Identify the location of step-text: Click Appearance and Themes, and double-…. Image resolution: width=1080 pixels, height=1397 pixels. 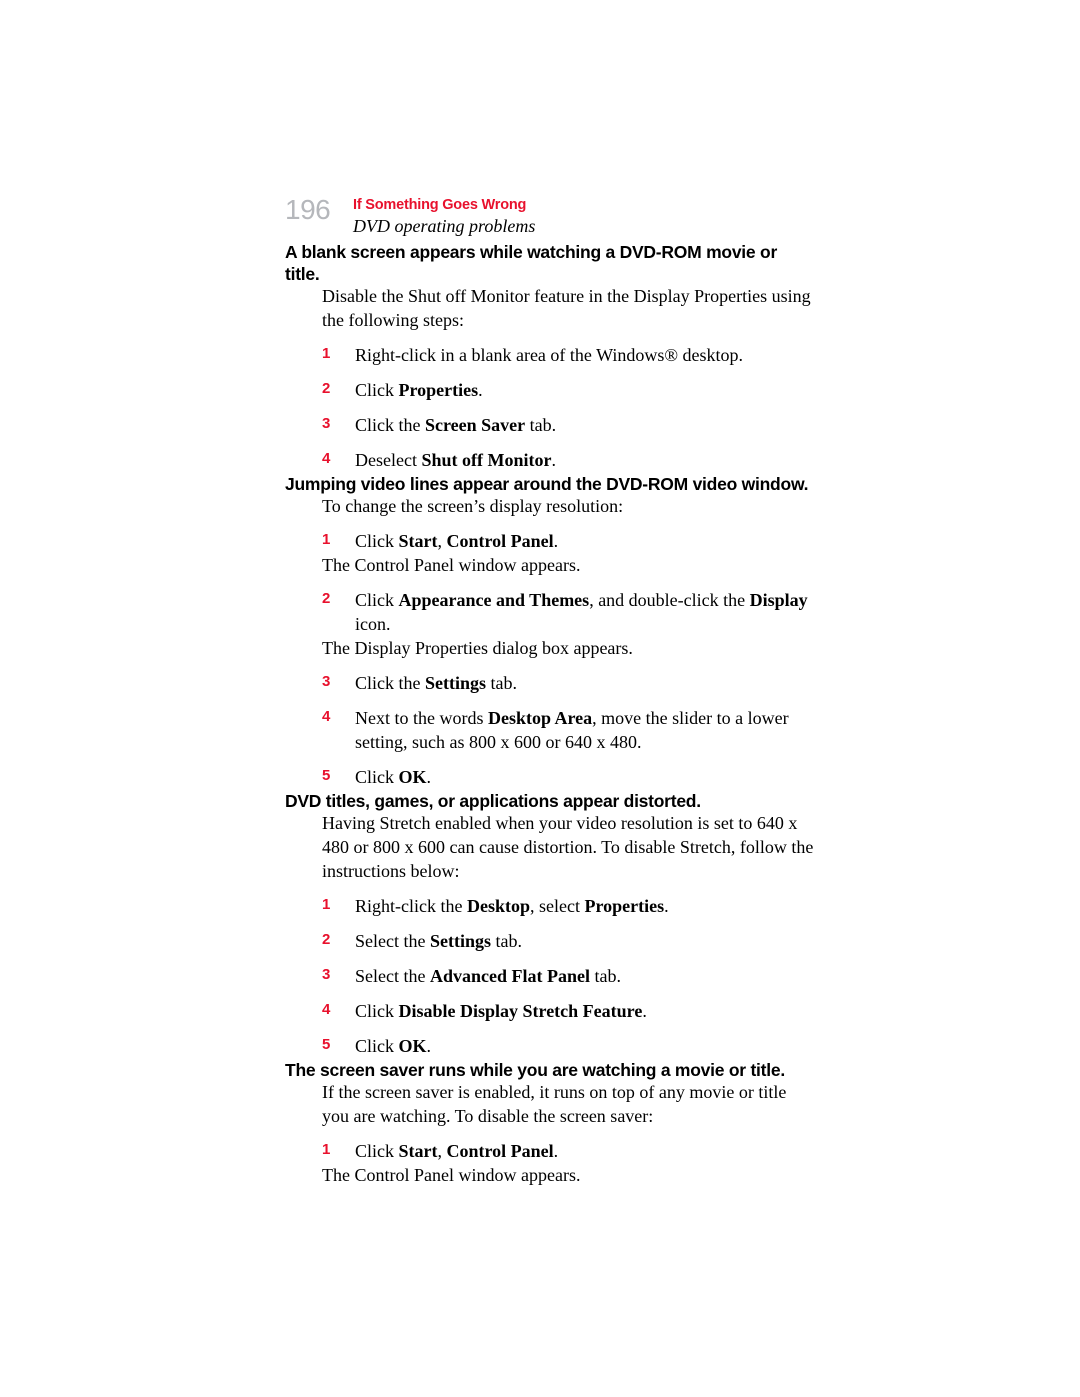
(581, 612).